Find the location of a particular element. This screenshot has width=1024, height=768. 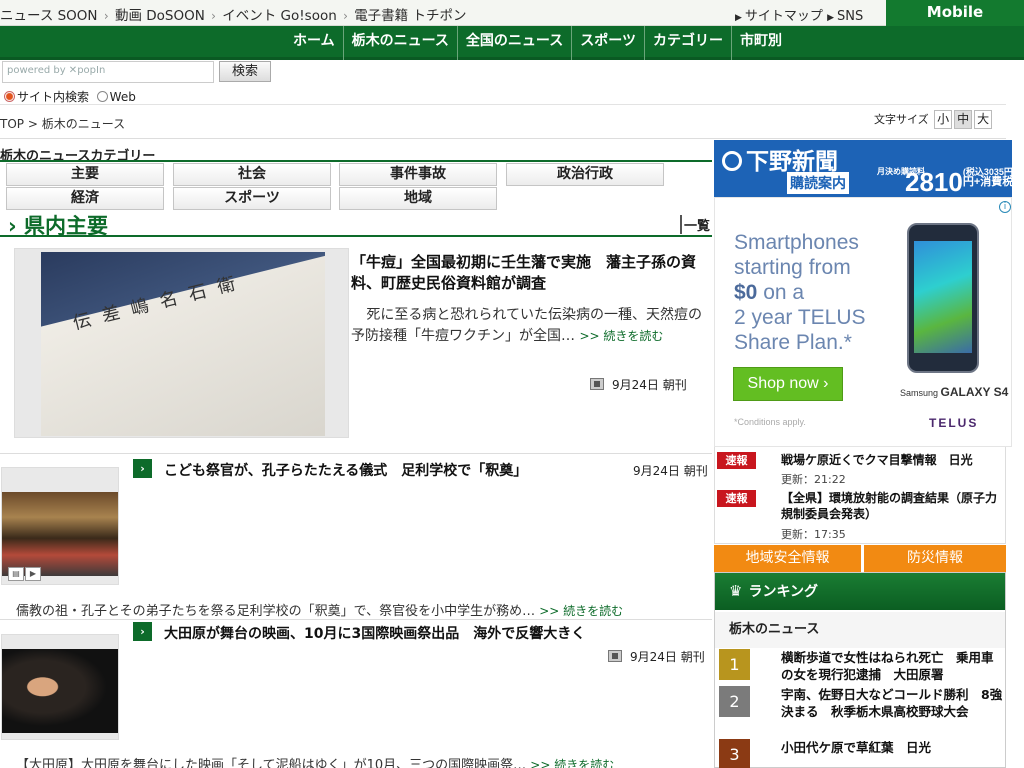

category-sports: スポーツ is located at coordinates (252, 198).